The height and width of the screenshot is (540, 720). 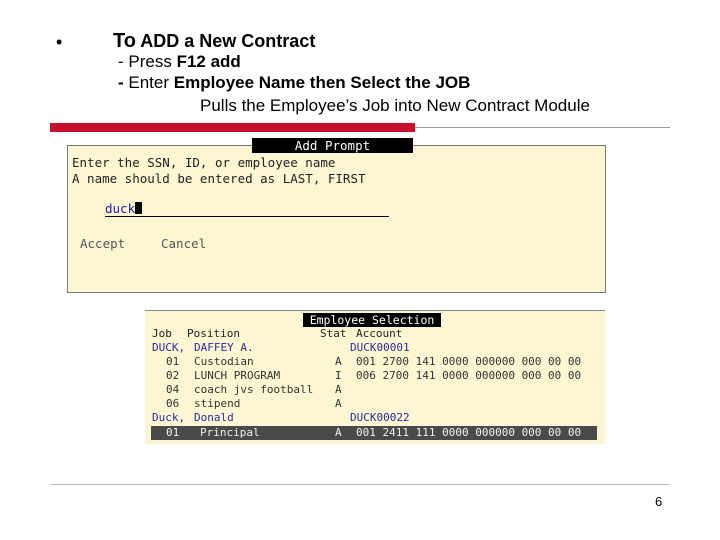 I want to click on step2-emphasis: Employee Name then Select the JOB, so click(x=322, y=82).